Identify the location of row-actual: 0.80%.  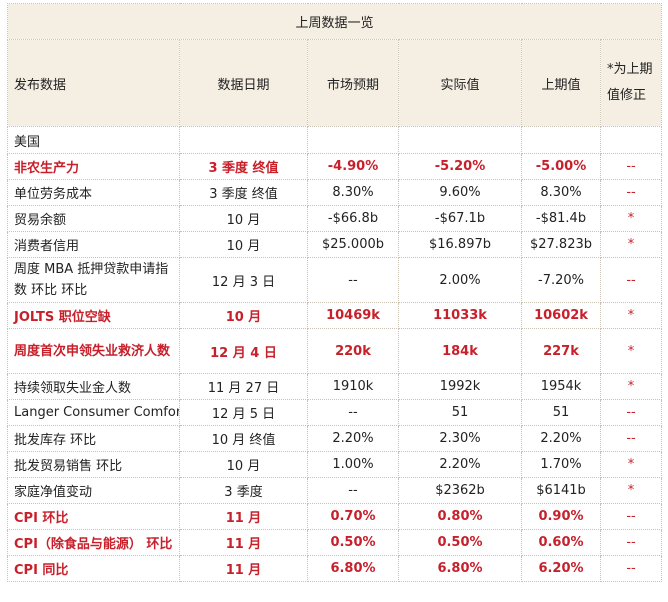
(460, 516).